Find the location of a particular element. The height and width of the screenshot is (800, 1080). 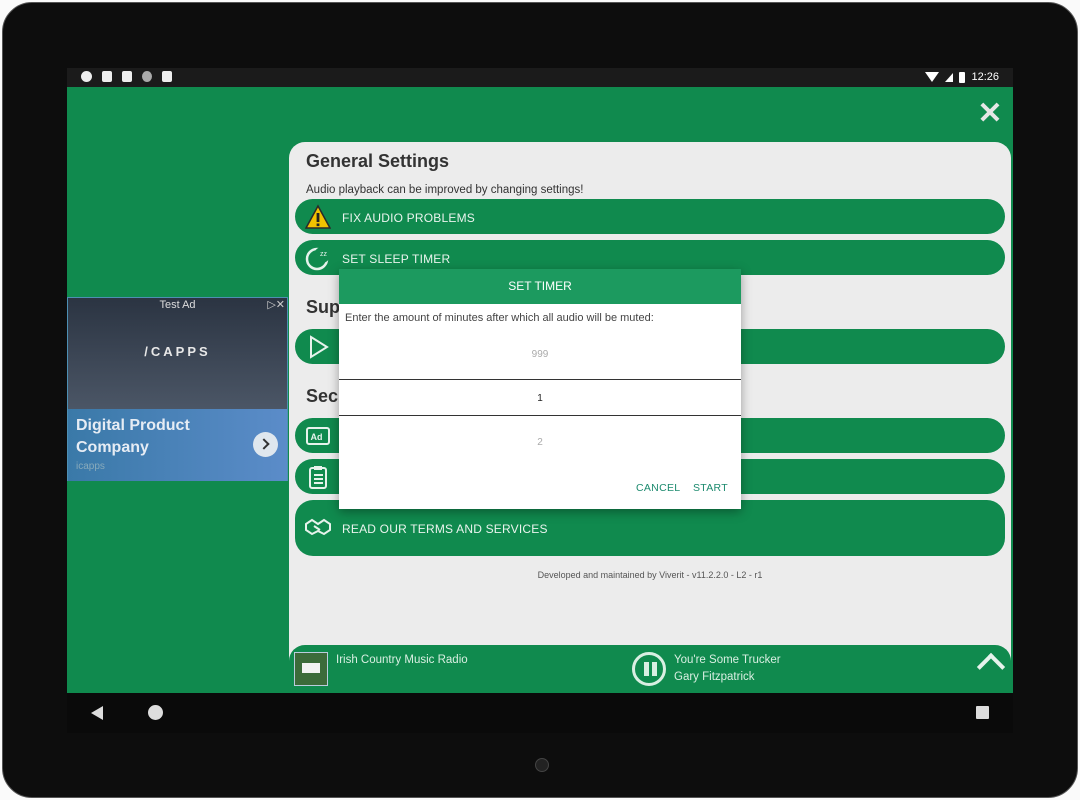

home-icon is located at coordinates (155, 712).